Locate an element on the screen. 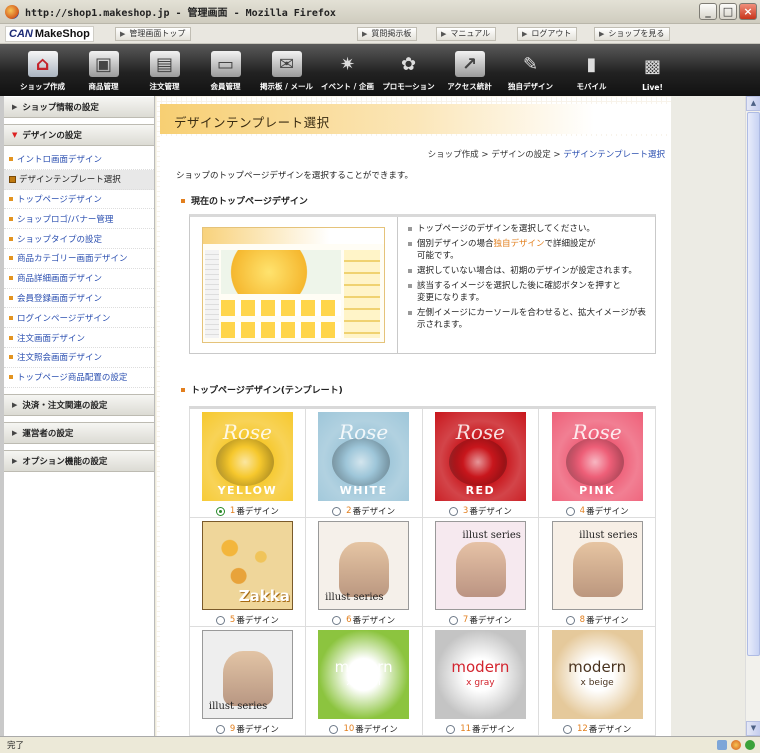  sidebar-item-template-select: デザインテンプレート選択 is located at coordinates (79, 179).